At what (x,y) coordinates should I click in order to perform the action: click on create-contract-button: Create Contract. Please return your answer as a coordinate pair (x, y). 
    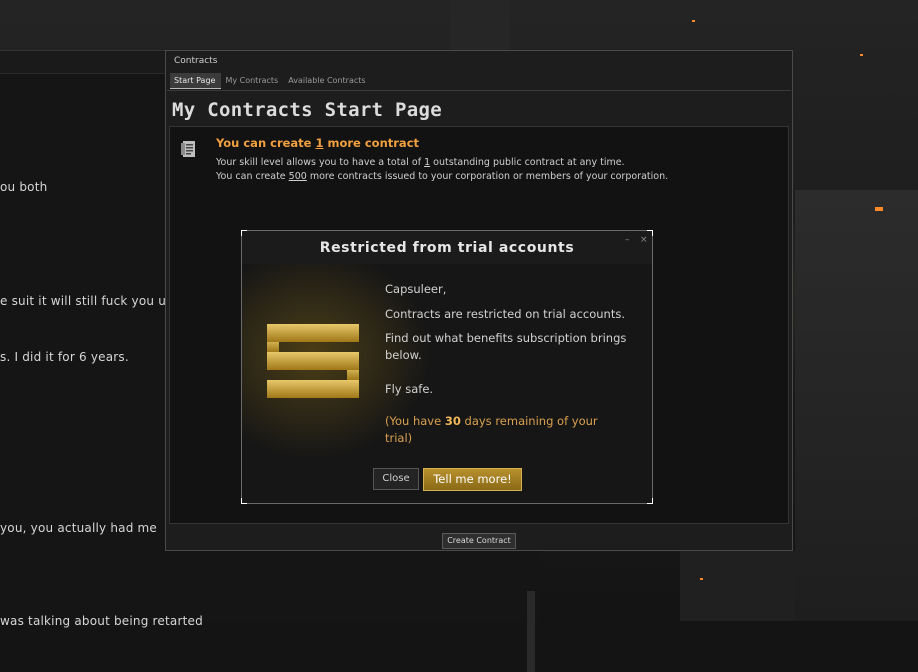
    Looking at the image, I should click on (479, 541).